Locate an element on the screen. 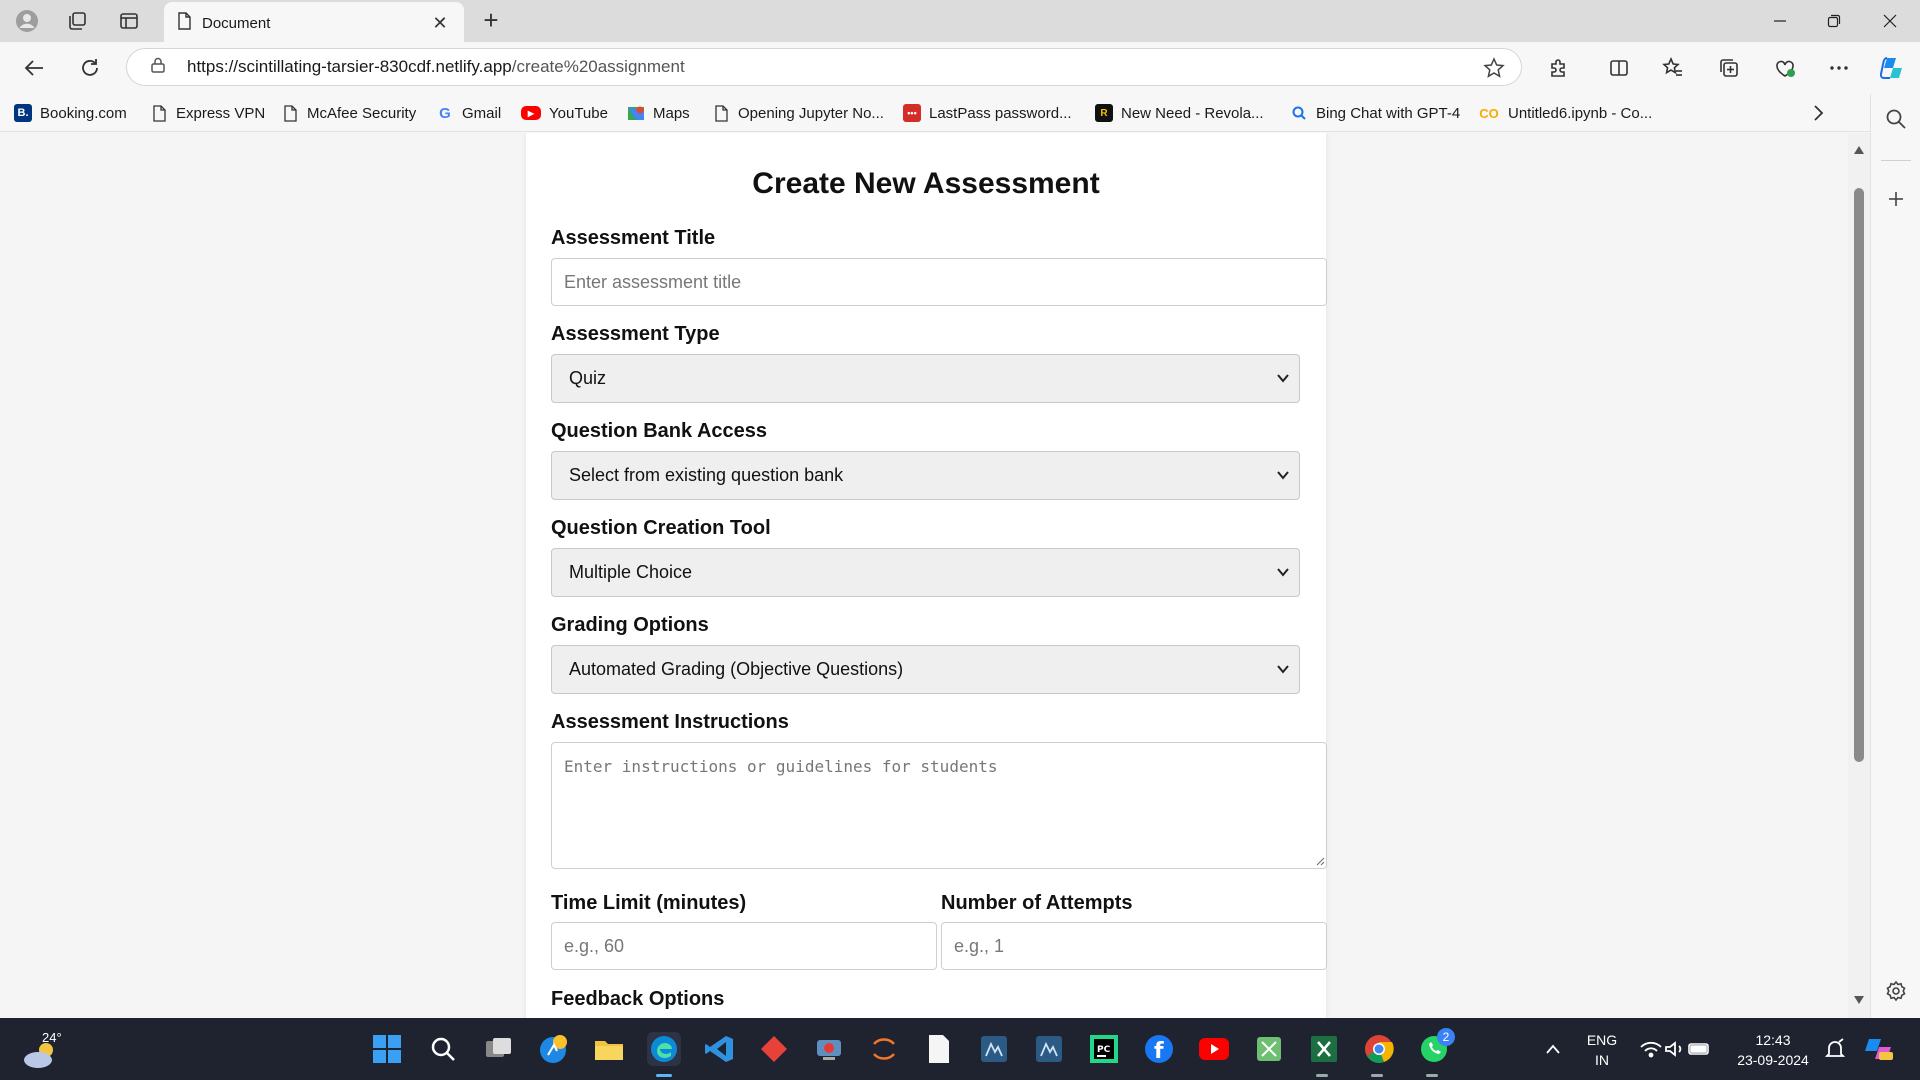 This screenshot has width=1920, height=1080. favorite-express-vpn: Express VPN is located at coordinates (207, 113).